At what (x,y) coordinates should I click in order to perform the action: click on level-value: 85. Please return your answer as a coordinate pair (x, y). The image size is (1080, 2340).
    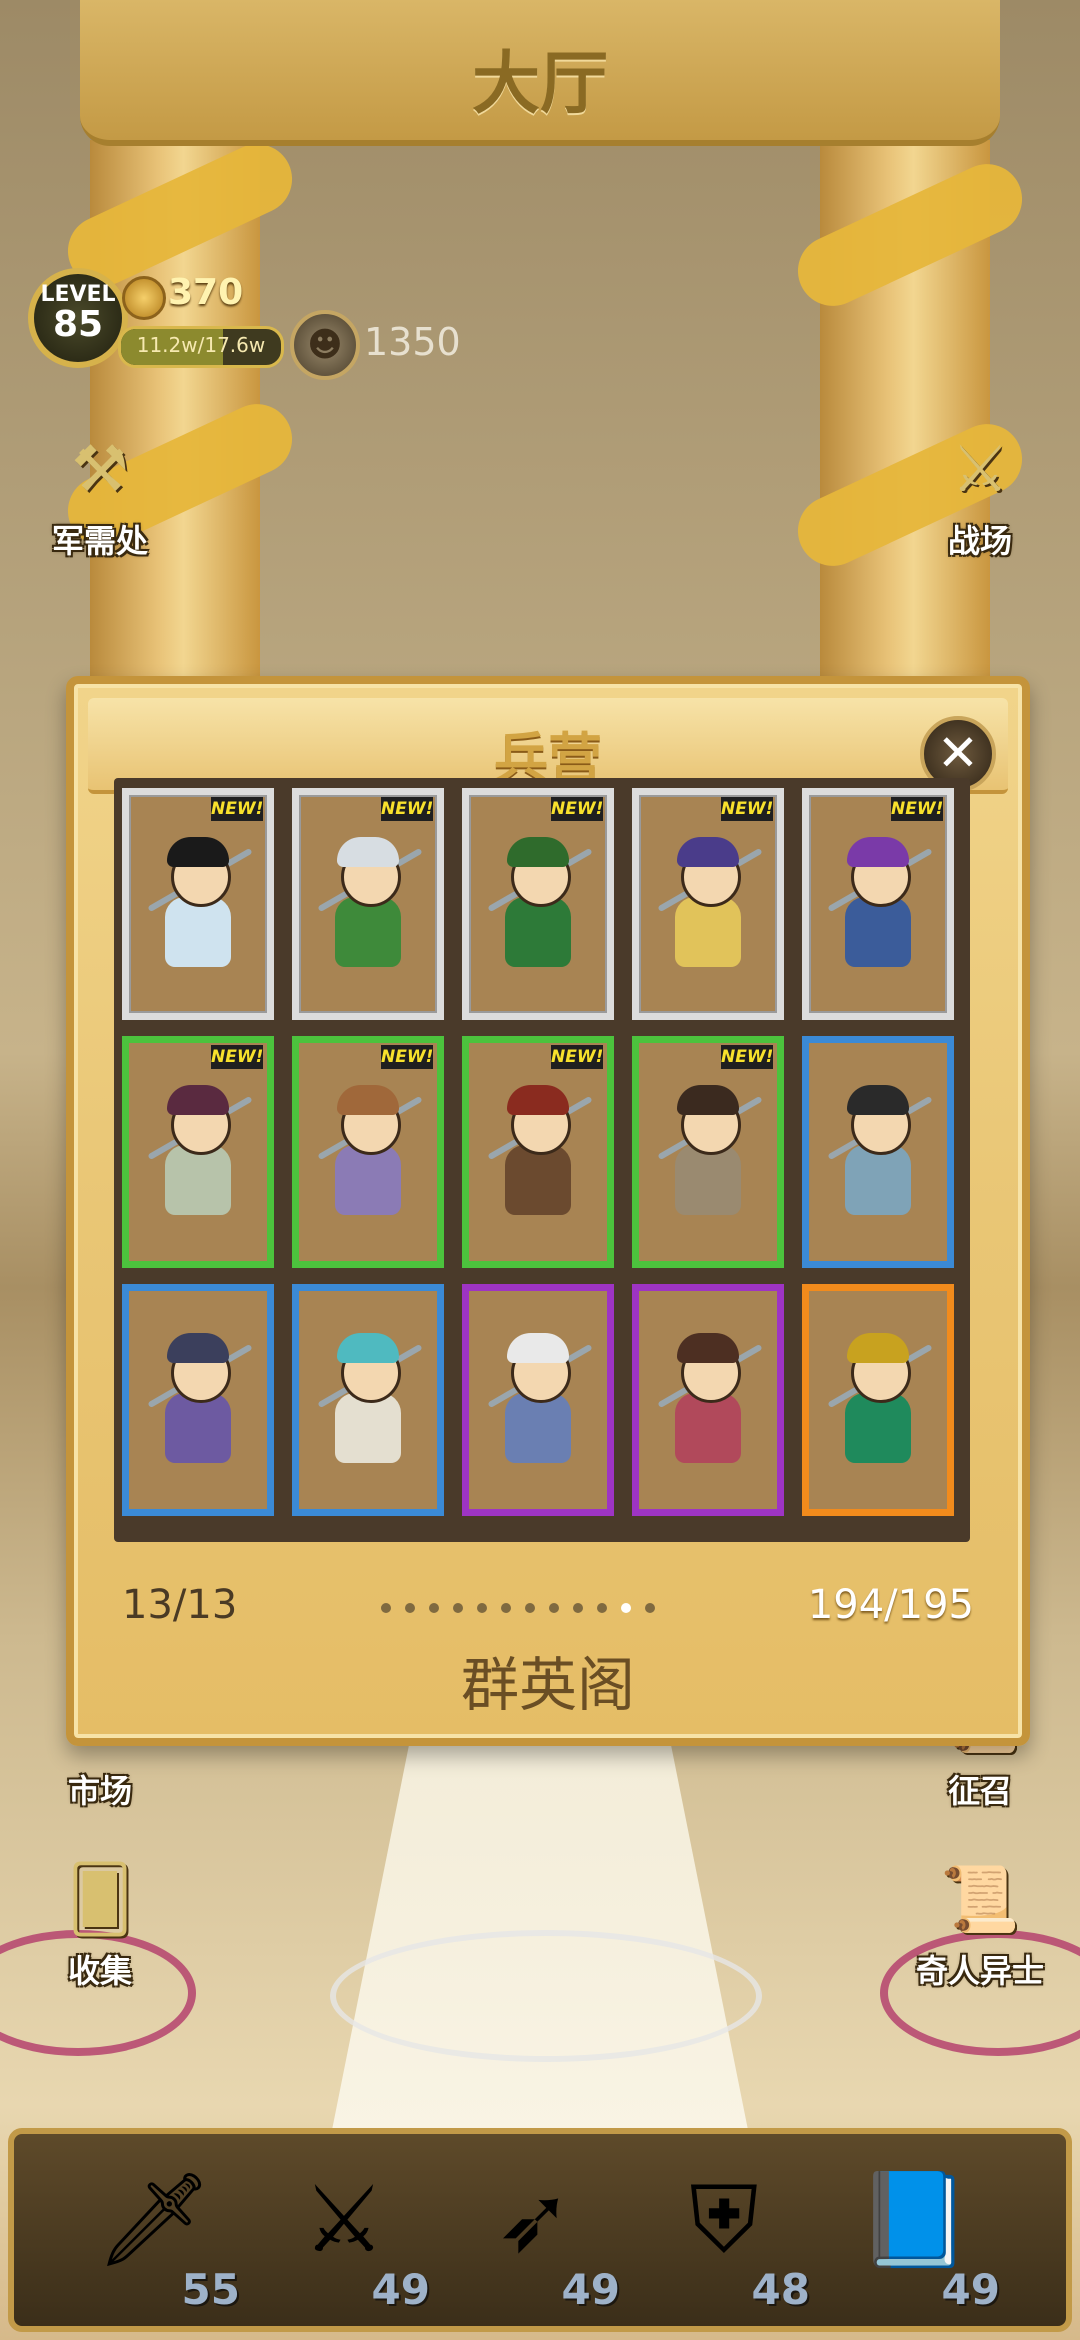
    Looking at the image, I should click on (78, 324).